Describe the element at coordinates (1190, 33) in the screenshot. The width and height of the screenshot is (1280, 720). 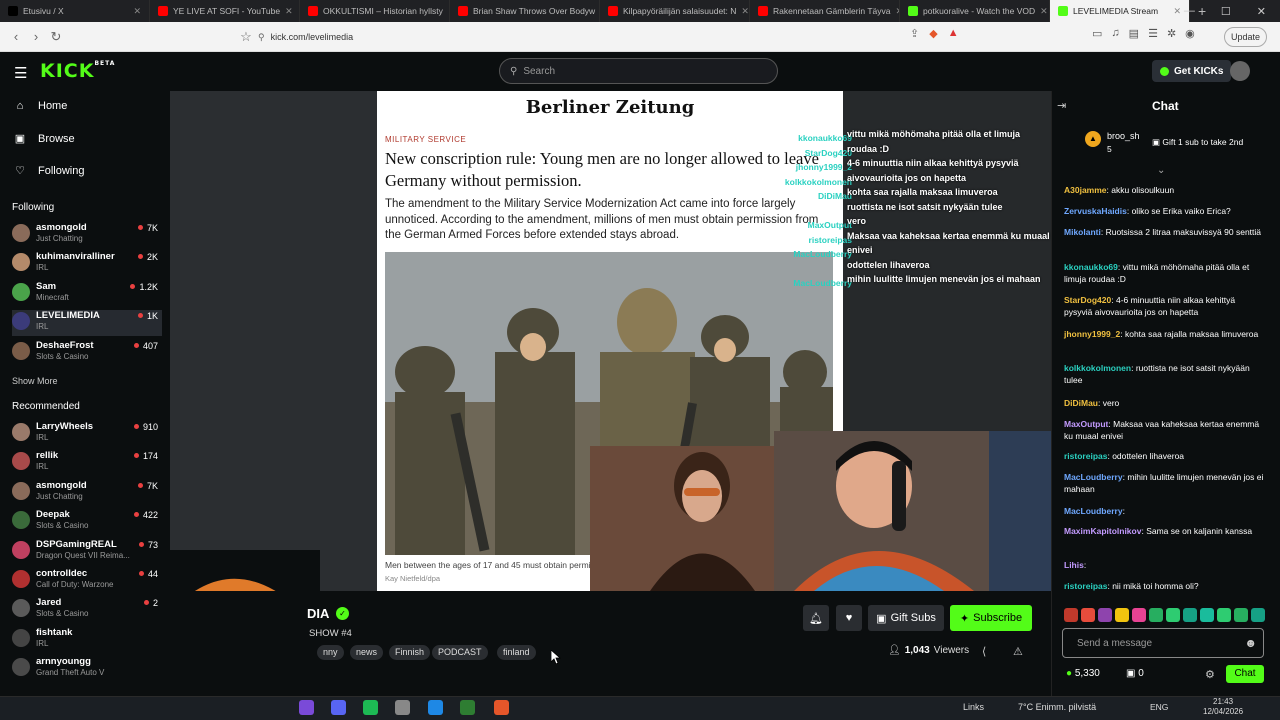
I see `vpn-icon: ◉` at that location.